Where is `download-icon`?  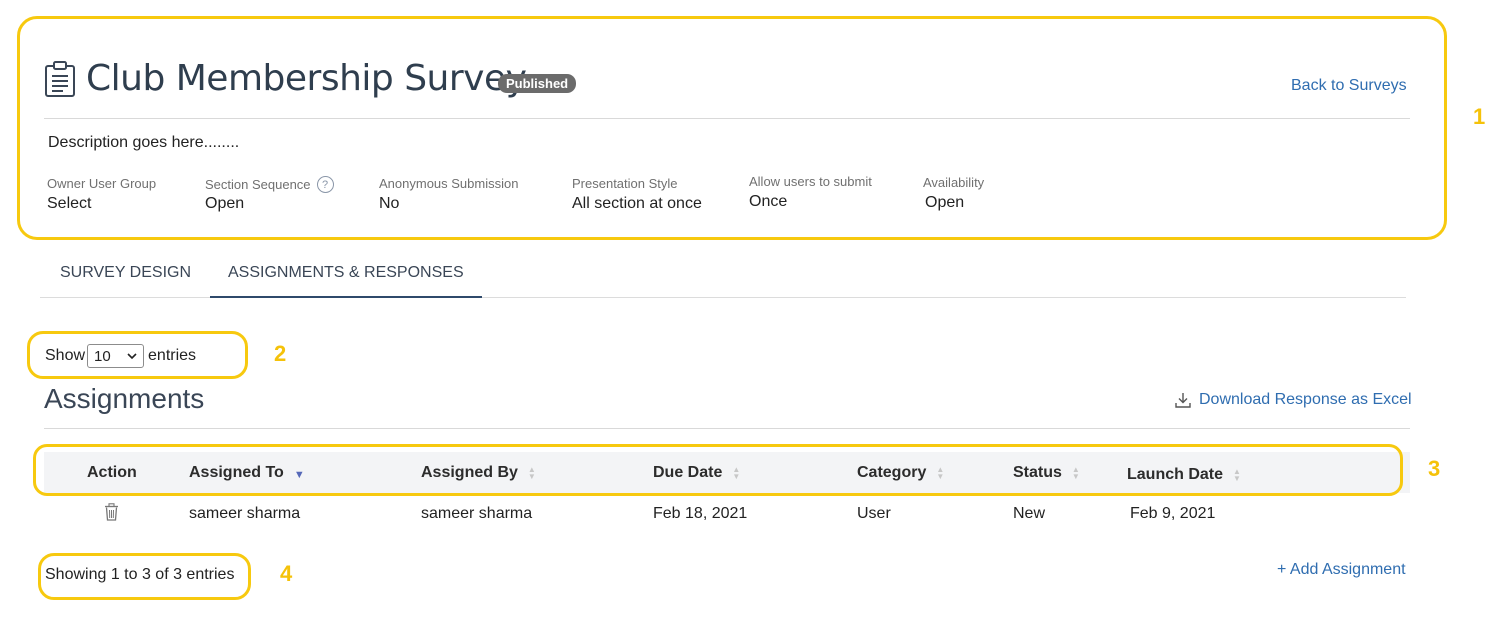
download-icon is located at coordinates (1183, 400).